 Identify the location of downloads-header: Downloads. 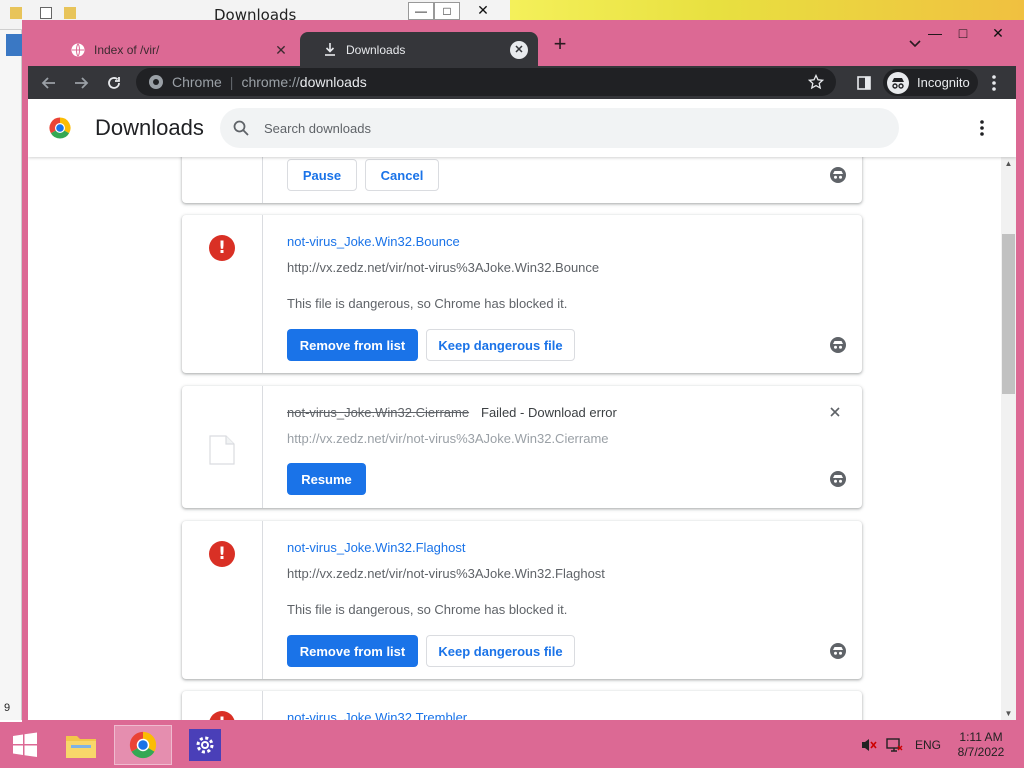
(522, 128).